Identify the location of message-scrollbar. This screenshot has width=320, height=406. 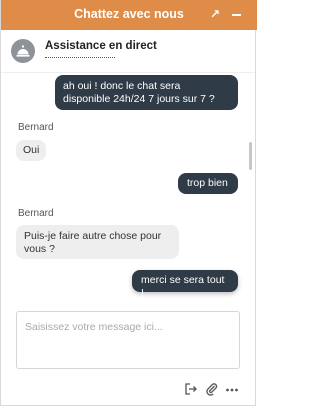
(250, 156).